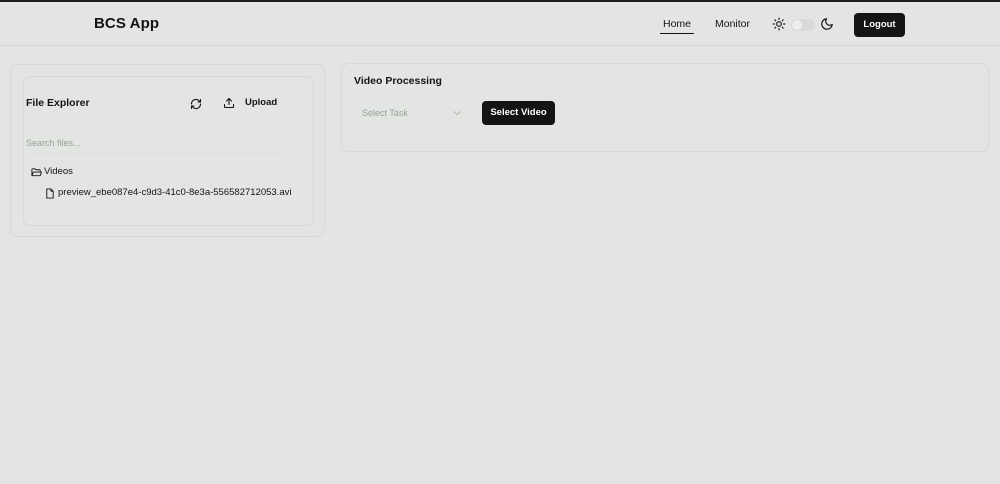  I want to click on app-brand: BCS App, so click(127, 23).